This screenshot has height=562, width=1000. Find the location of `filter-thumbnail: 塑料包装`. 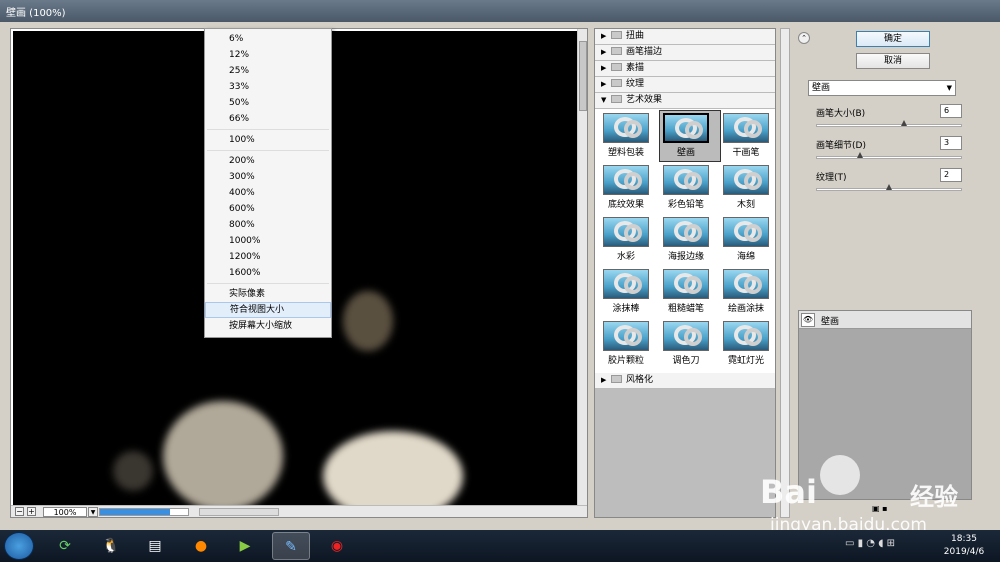

filter-thumbnail: 塑料包装 is located at coordinates (630, 136).